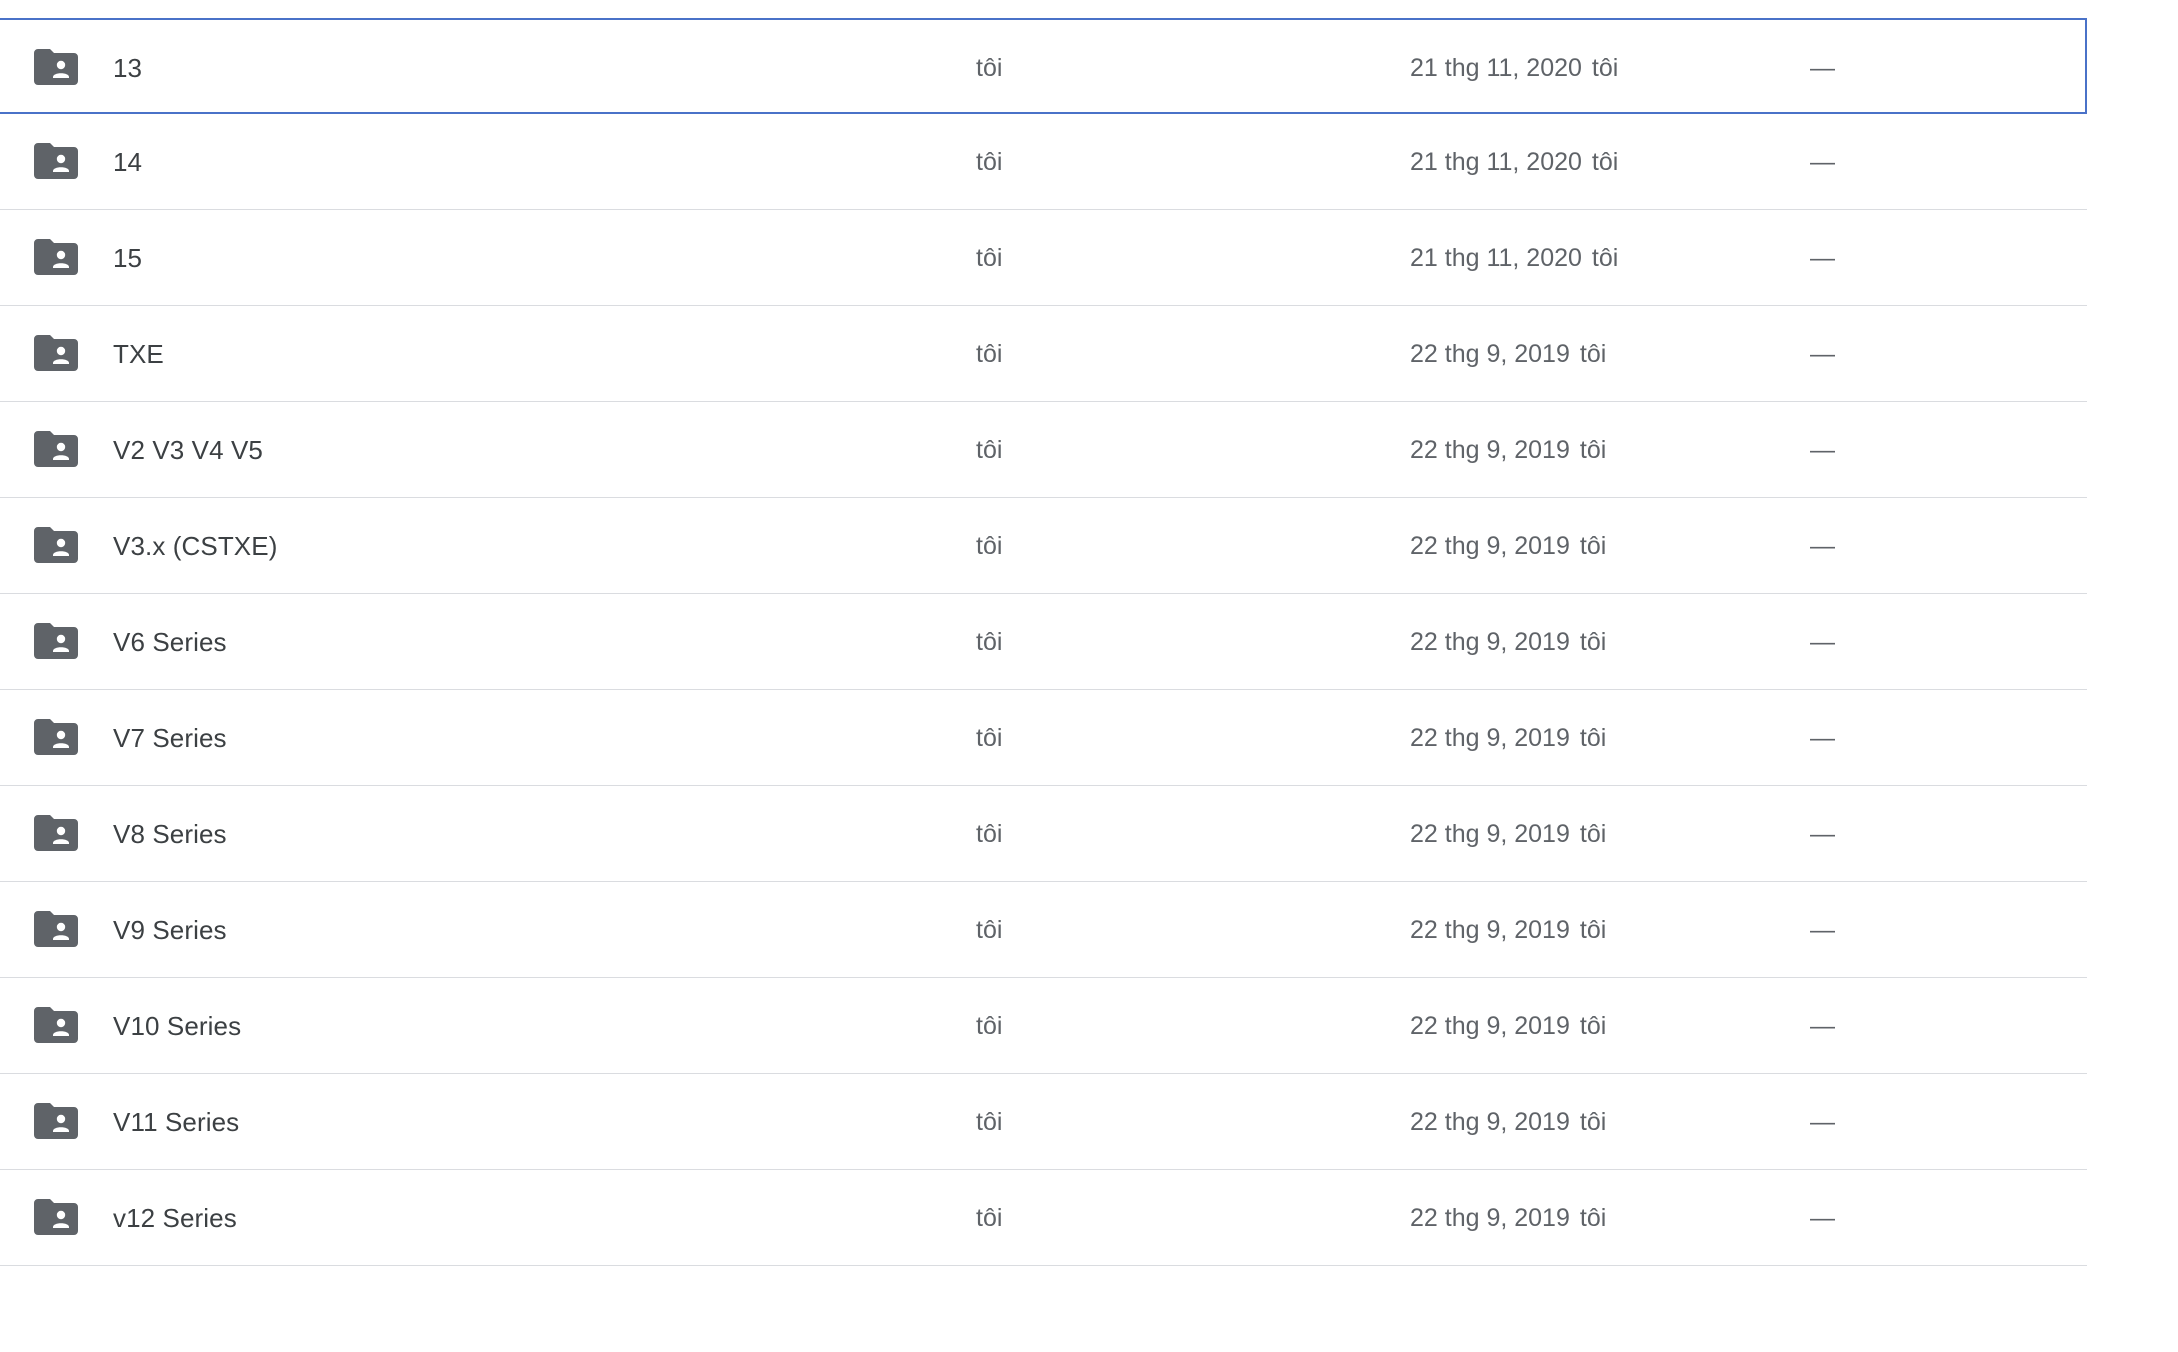 The image size is (2178, 1352). I want to click on folder-row: V10 Series tôi 22 thg 9, 2019 tôi —, so click(1043, 1026).